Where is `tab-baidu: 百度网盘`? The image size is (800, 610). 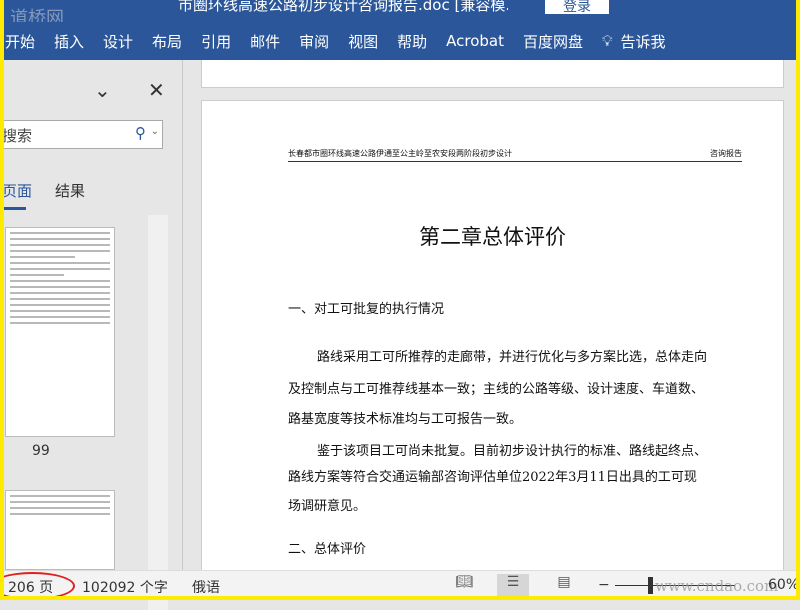
tab-baidu: 百度网盘 is located at coordinates (553, 41).